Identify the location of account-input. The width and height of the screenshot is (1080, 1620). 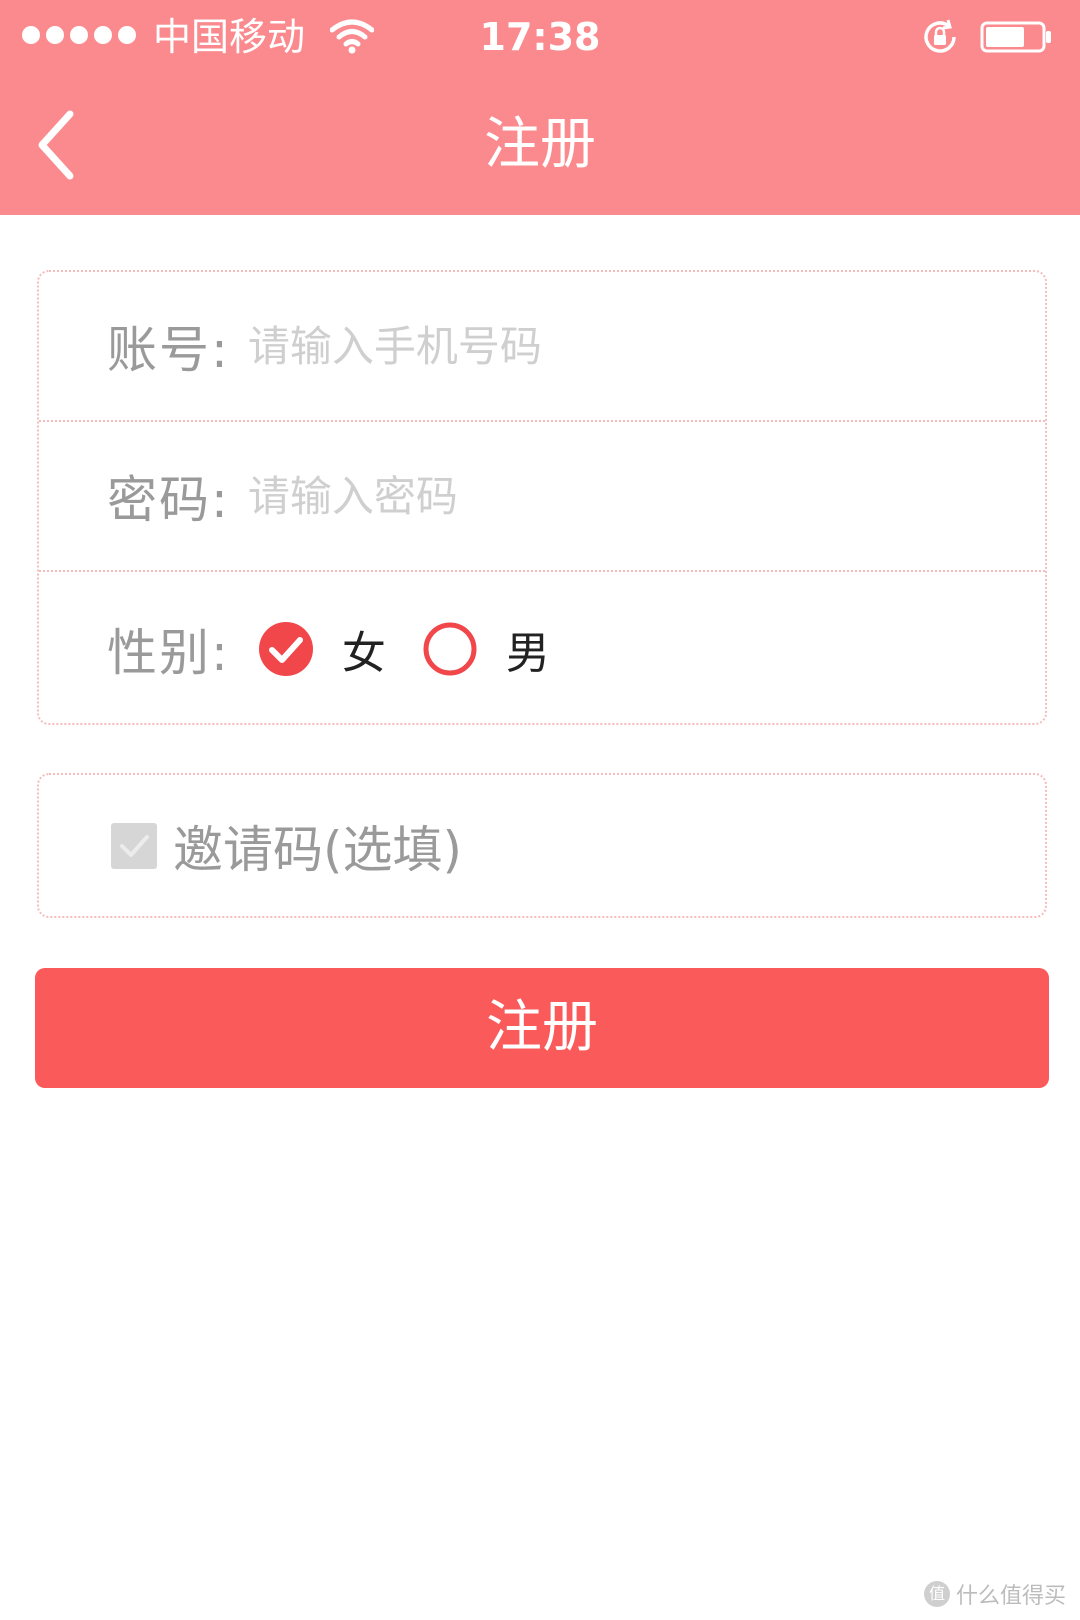
(597, 346).